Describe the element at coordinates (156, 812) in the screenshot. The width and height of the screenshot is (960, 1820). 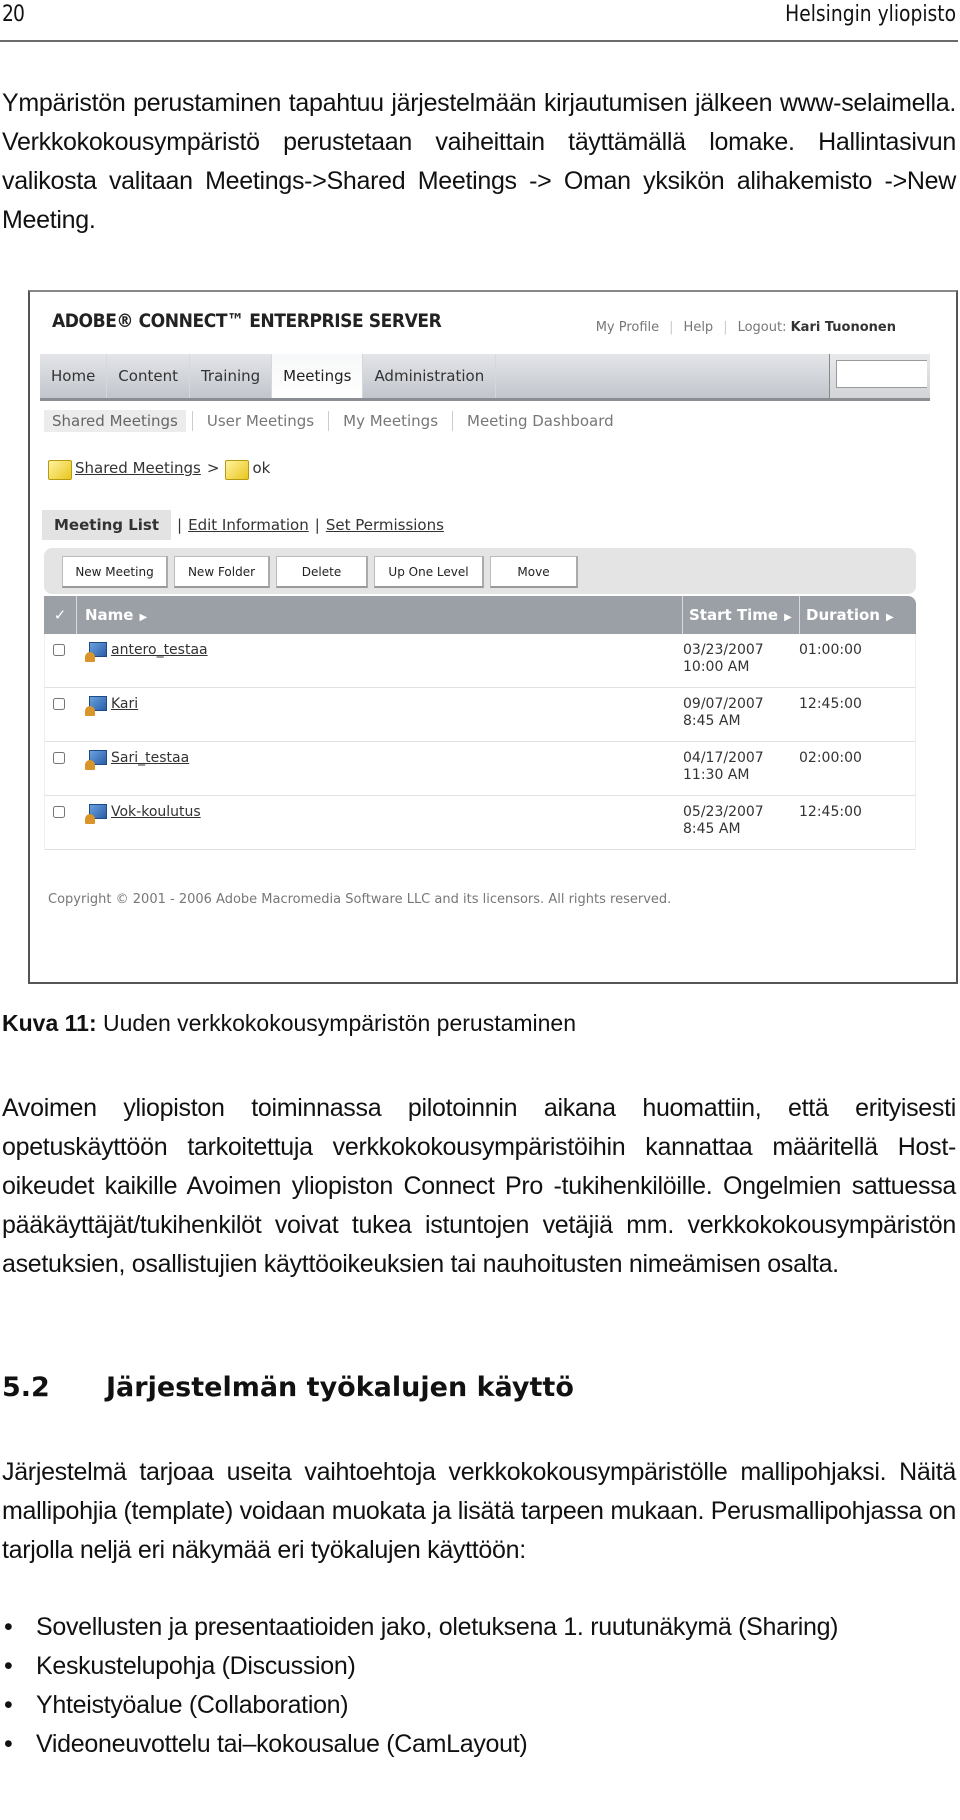
I see `meeting-name-link: Vok-koulutus` at that location.